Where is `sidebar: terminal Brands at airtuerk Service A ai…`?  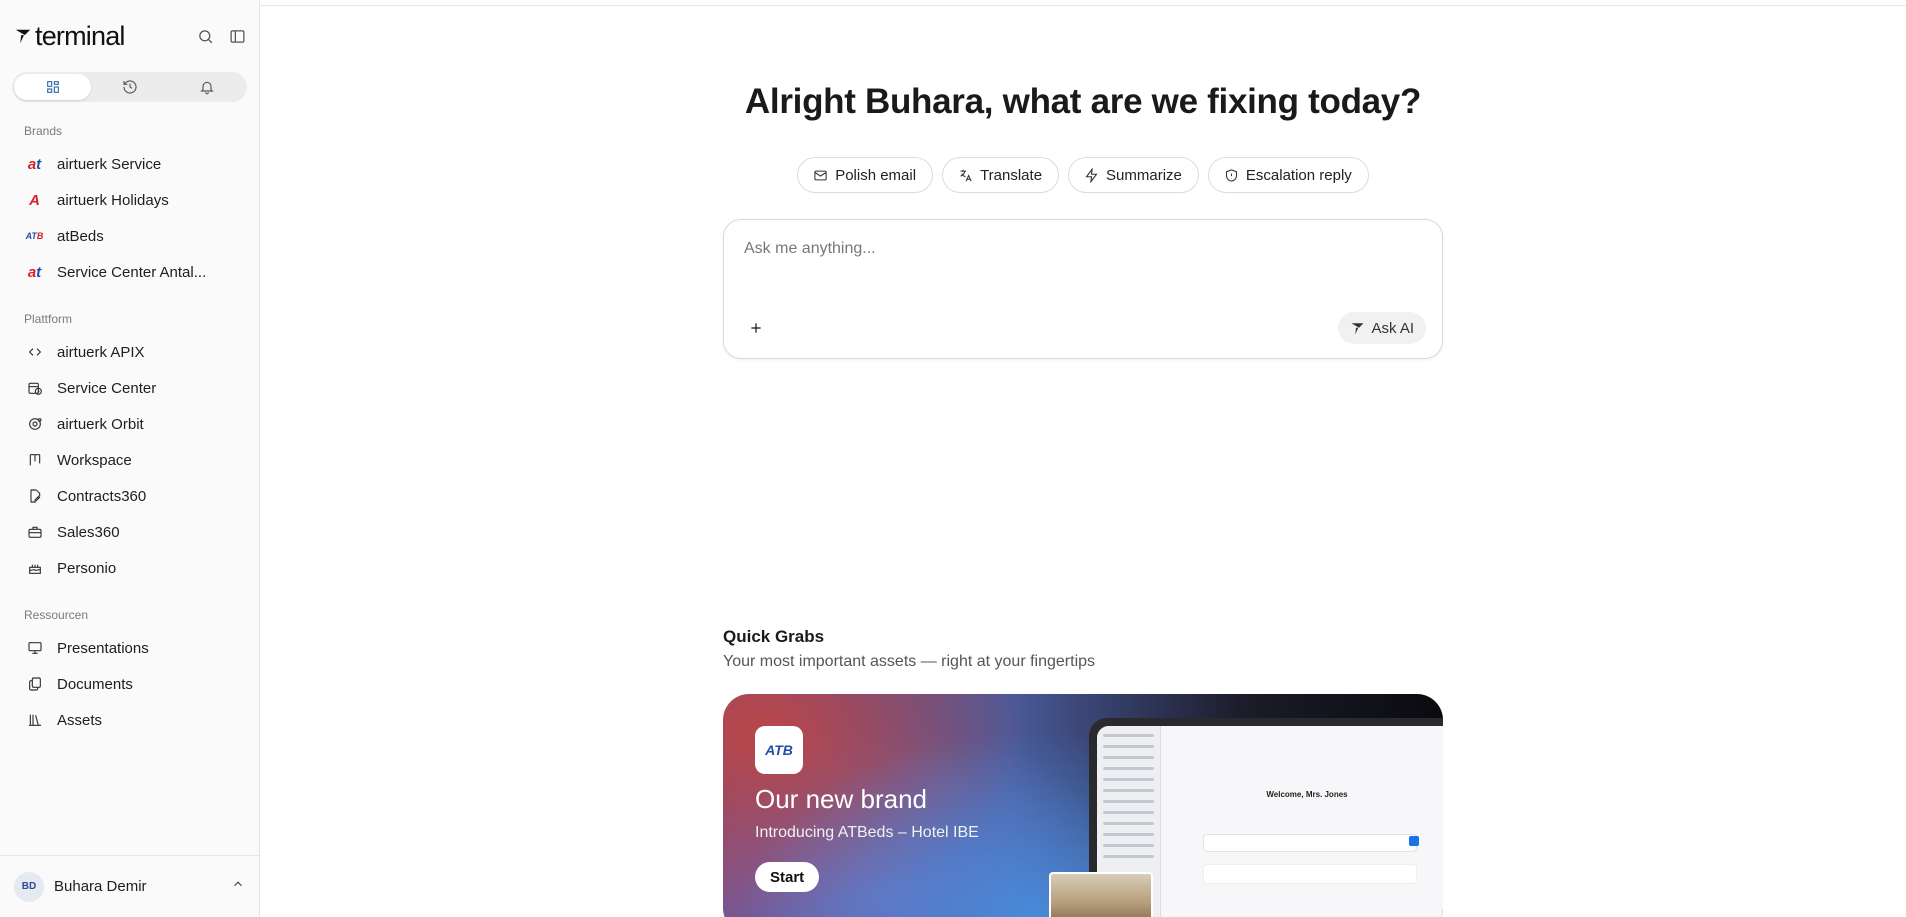
sidebar: terminal Brands at airtuerk Service A ai… is located at coordinates (130, 458).